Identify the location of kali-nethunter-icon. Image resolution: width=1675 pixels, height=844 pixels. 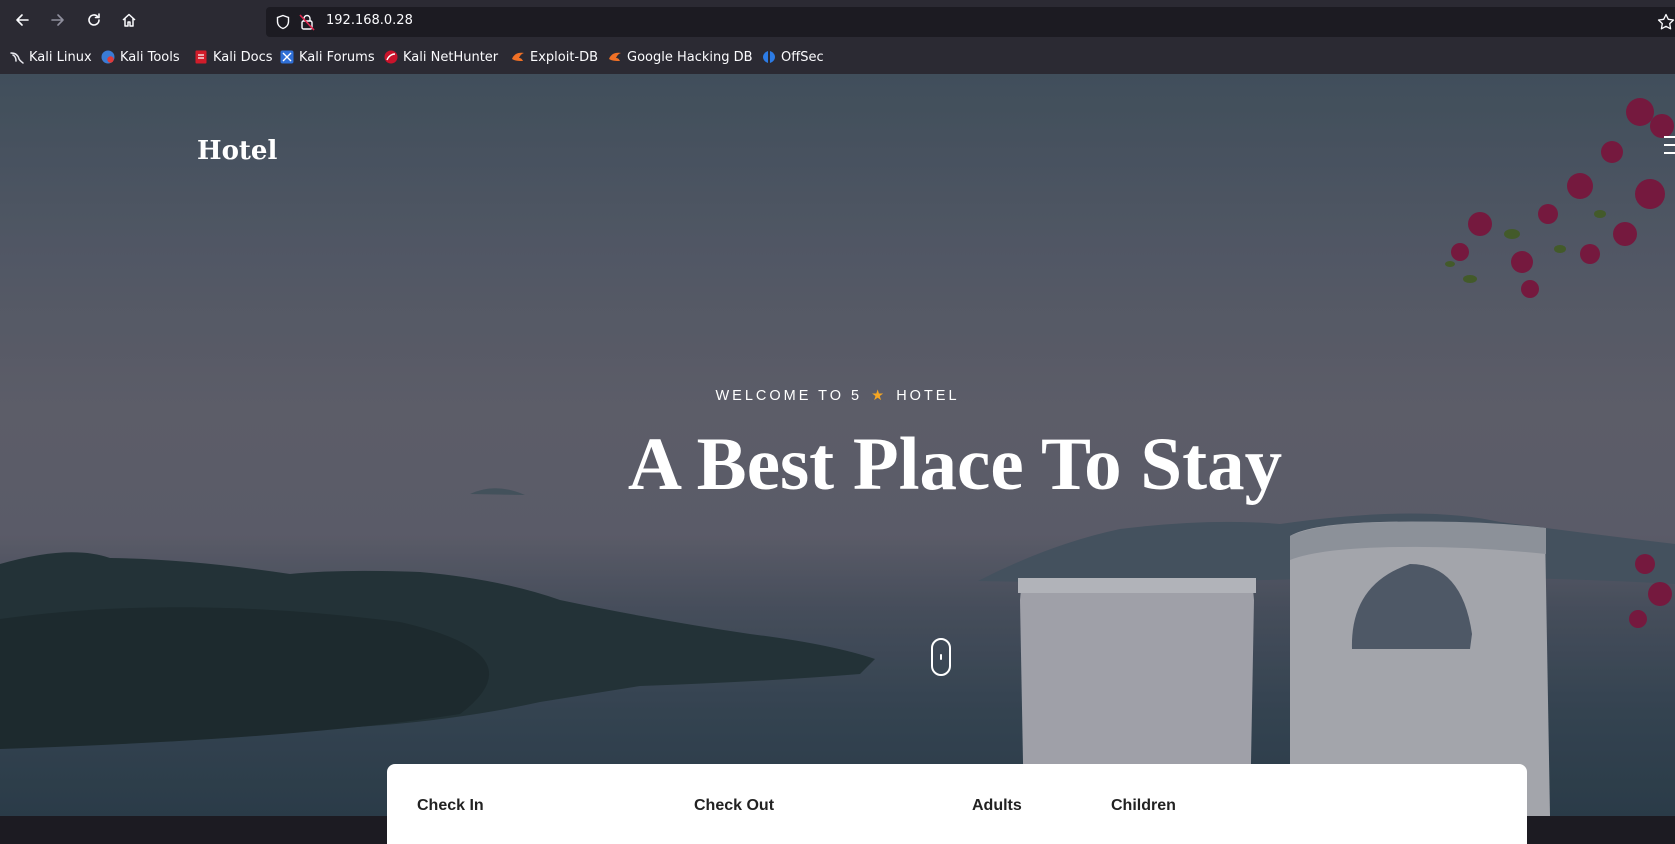
(391, 57).